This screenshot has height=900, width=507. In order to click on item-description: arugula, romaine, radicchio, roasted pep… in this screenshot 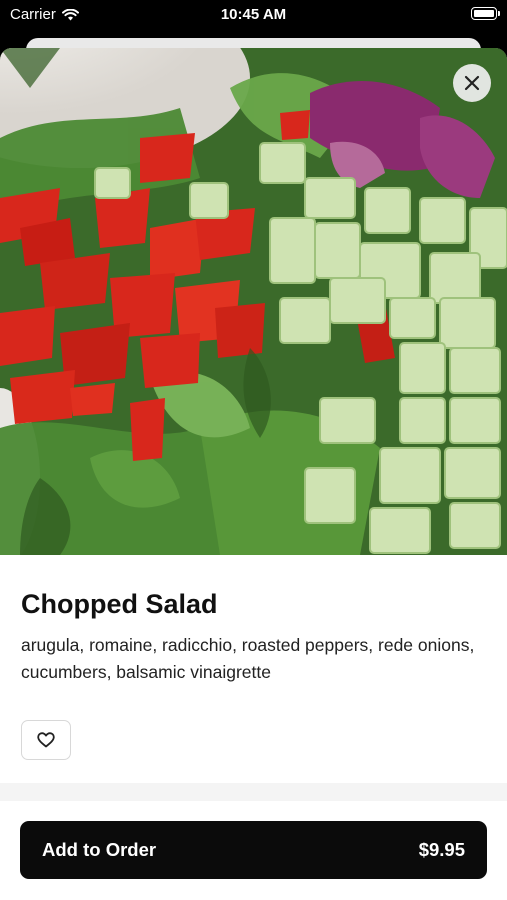, I will do `click(248, 658)`.